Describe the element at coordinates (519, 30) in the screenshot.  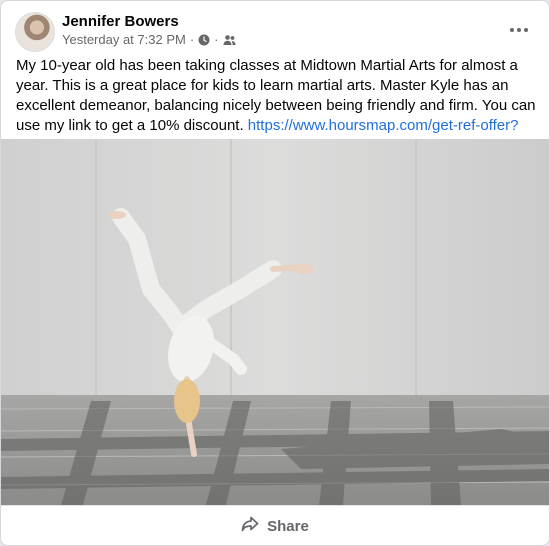
I see `more-options-icon` at that location.